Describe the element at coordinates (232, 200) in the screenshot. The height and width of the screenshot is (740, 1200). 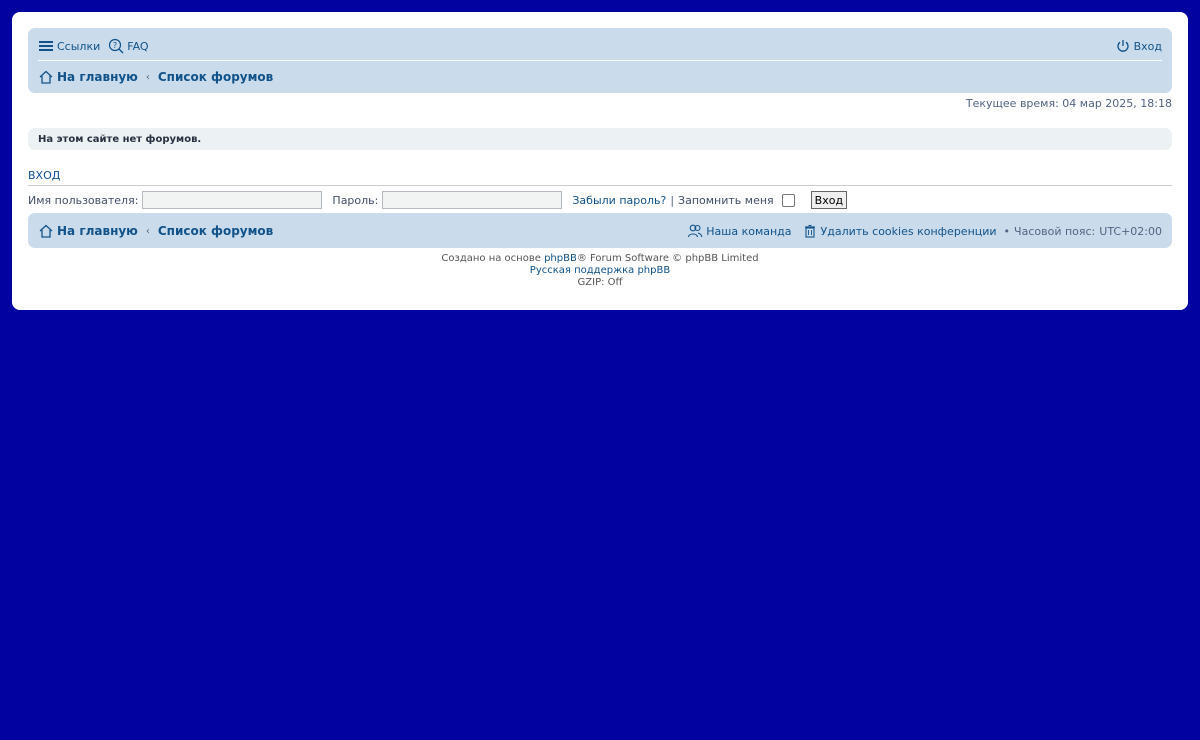
I see `username-field` at that location.